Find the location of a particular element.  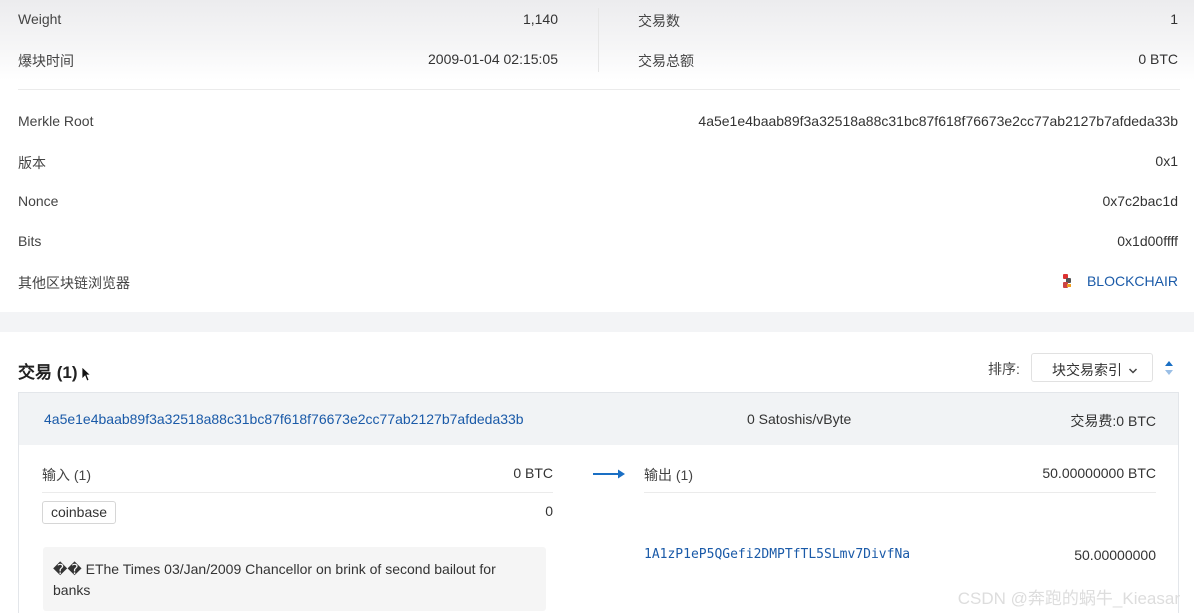

watermark: CSDN @奔跑的蜗牛_Kieasar is located at coordinates (1068, 598).